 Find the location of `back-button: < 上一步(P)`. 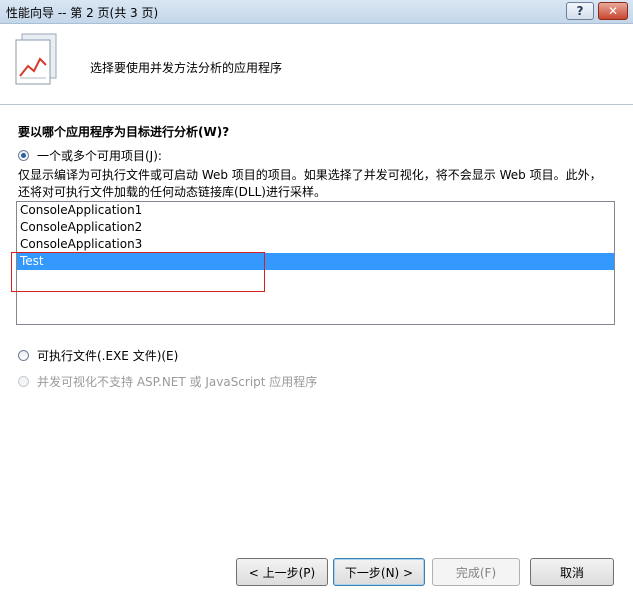

back-button: < 上一步(P) is located at coordinates (282, 572).